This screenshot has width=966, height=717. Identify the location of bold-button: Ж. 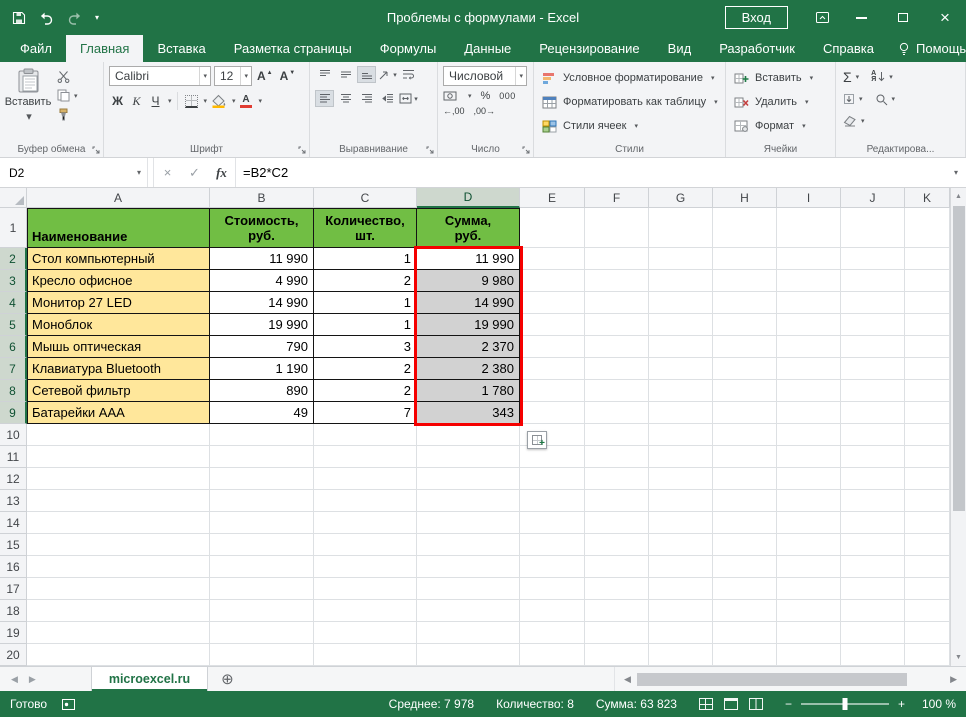
(117, 101).